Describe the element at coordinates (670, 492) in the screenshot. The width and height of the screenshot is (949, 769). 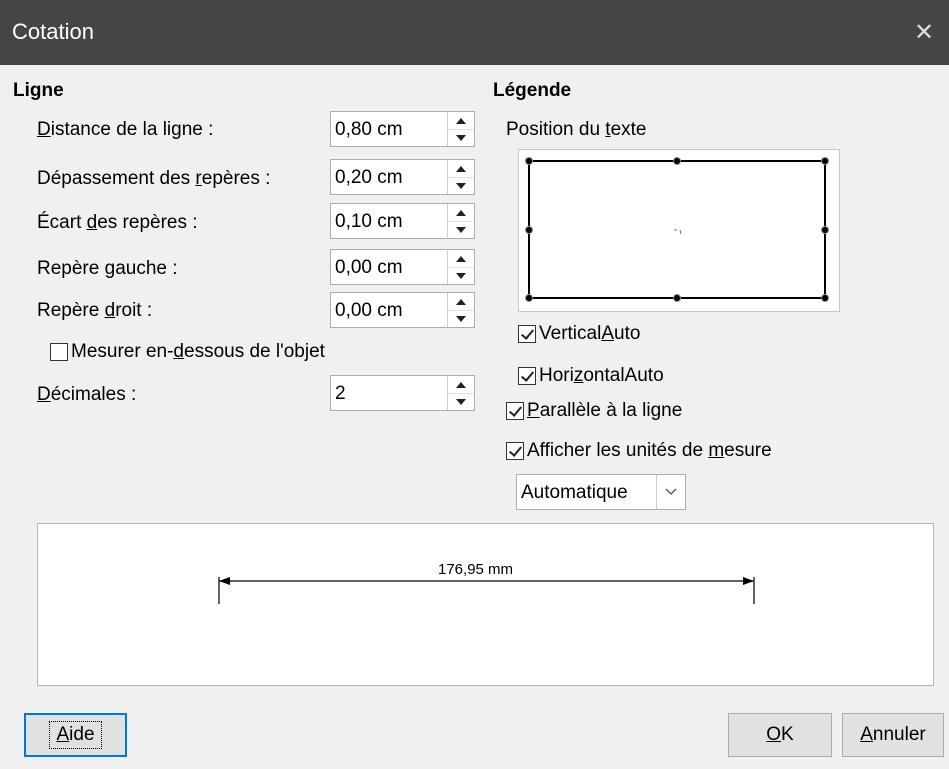
I see `chevron-down-icon` at that location.